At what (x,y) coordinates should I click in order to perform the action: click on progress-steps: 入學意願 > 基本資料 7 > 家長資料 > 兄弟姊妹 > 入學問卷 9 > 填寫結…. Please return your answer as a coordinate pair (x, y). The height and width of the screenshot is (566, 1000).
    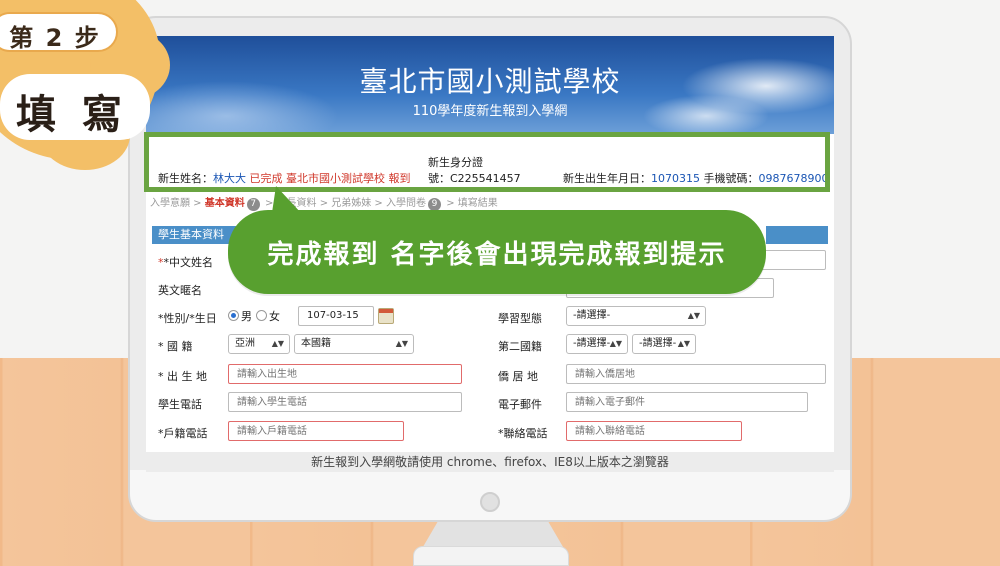
    Looking at the image, I should click on (492, 202).